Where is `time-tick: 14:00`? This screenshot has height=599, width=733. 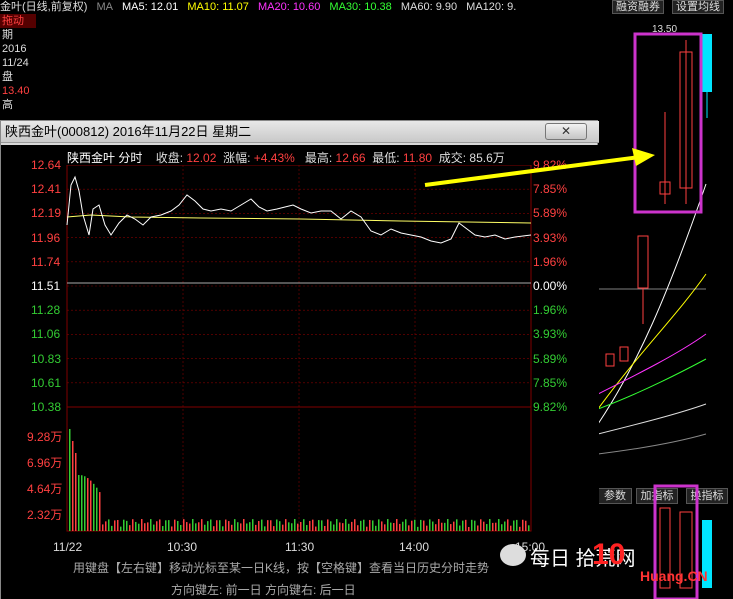 time-tick: 14:00 is located at coordinates (414, 547).